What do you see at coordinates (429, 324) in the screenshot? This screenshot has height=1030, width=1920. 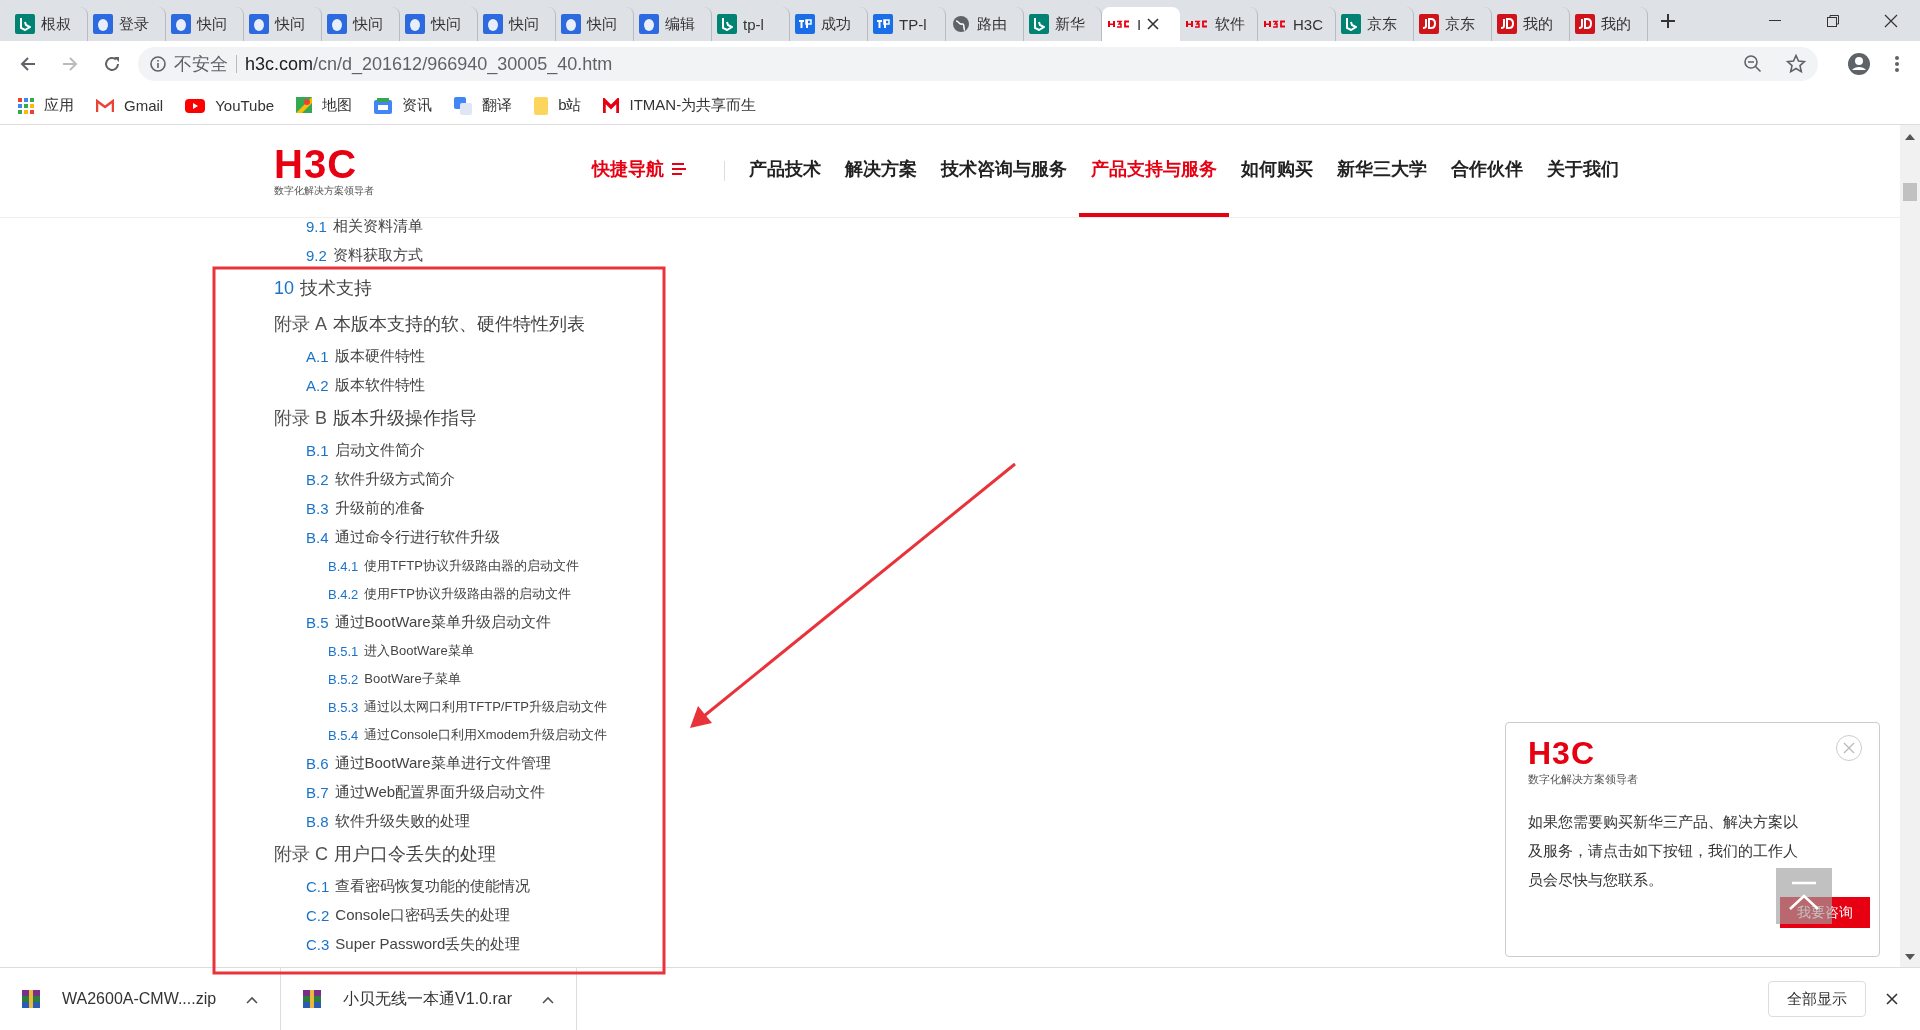 I see `toc-link: 附录 A 本版本支持的软、硬件特性列表` at bounding box center [429, 324].